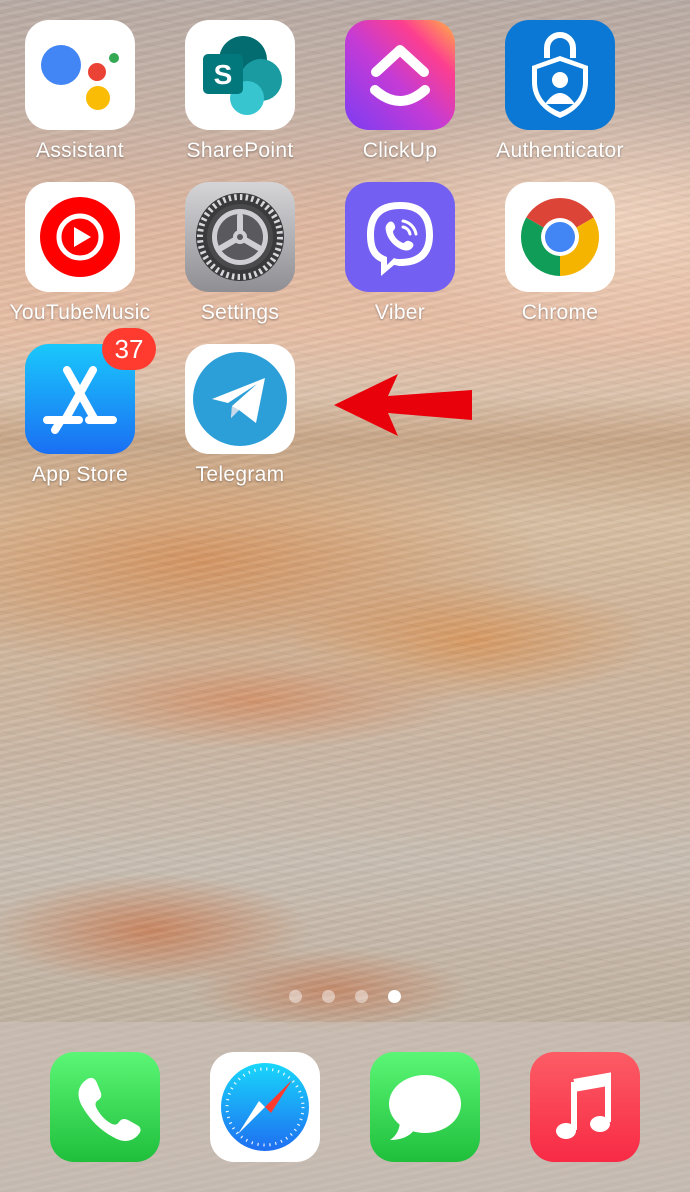 This screenshot has width=690, height=1192. I want to click on phone-icon, so click(105, 1107).